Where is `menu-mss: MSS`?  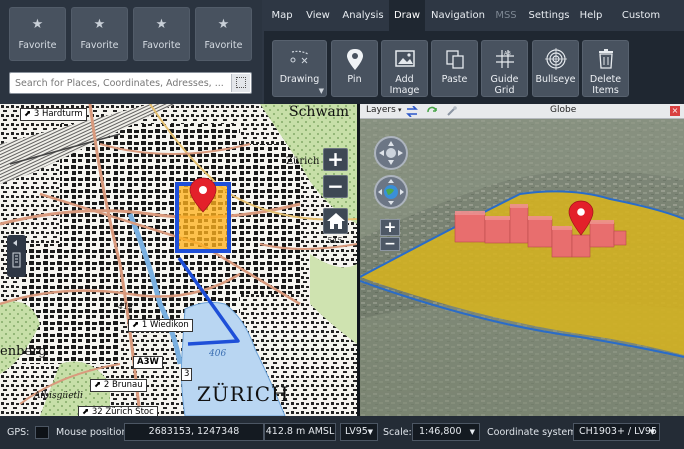
menu-mss: MSS is located at coordinates (506, 15).